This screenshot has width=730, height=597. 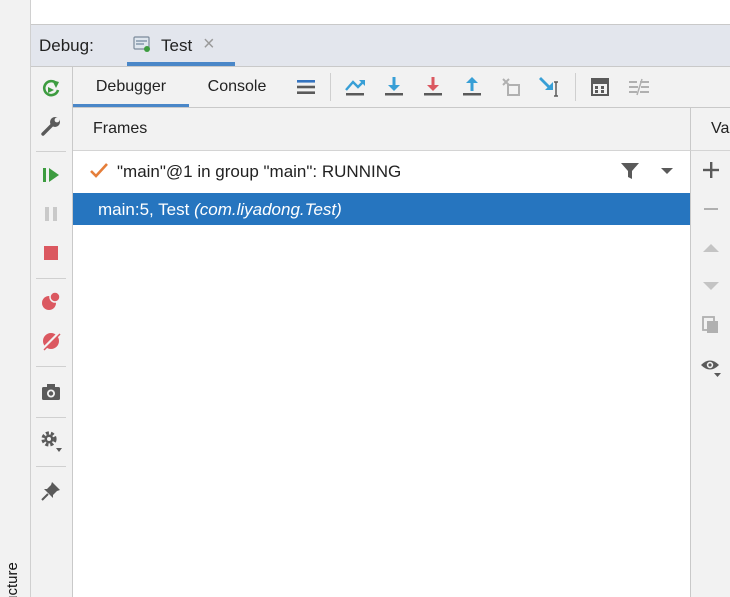 I want to click on close-icon: ×, so click(x=209, y=44).